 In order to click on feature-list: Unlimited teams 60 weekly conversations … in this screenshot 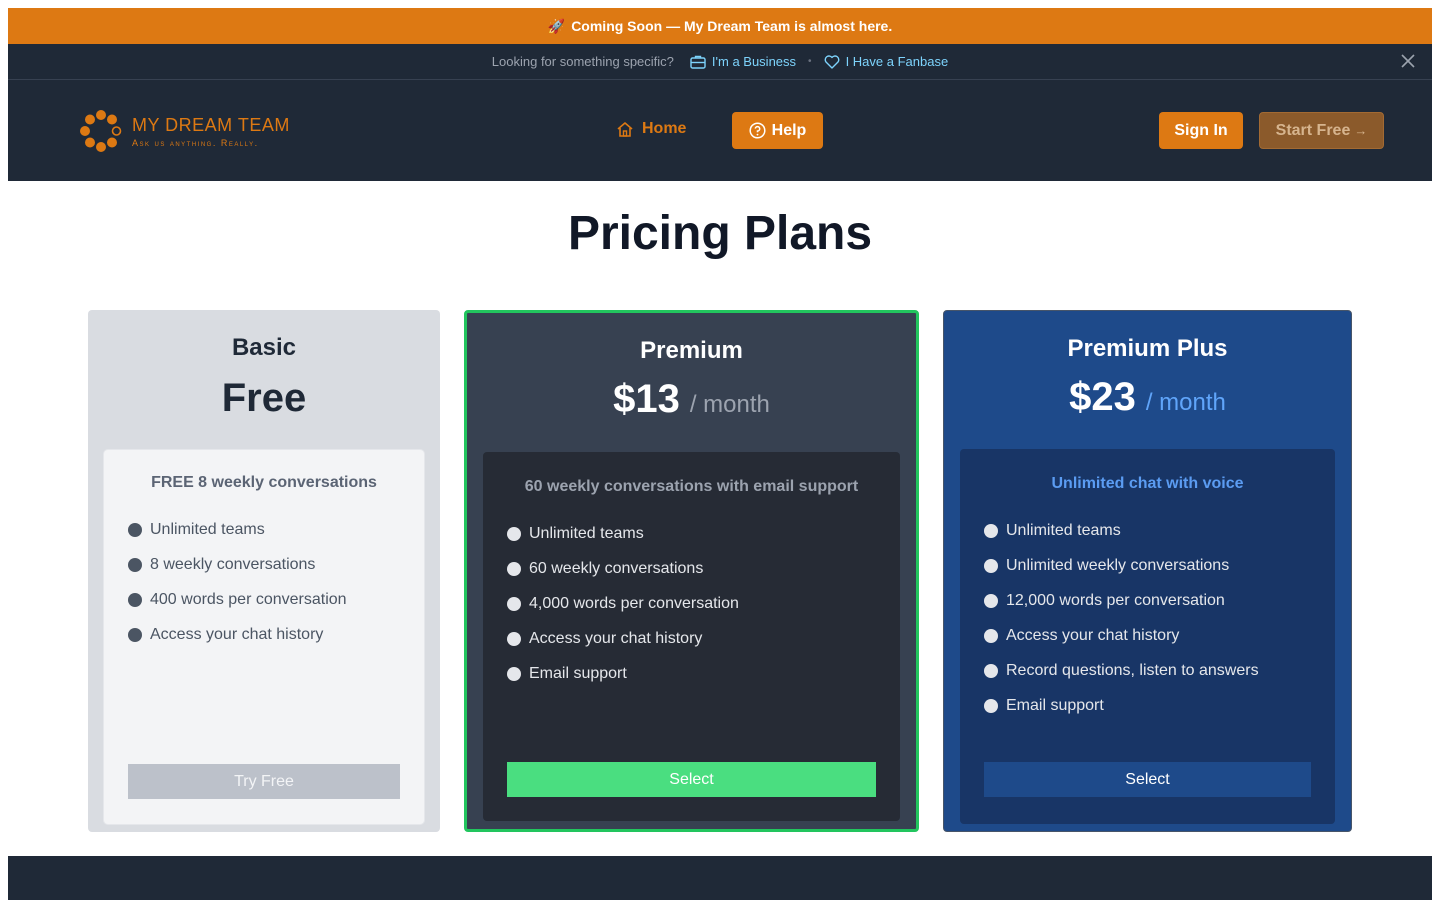, I will do `click(703, 603)`.